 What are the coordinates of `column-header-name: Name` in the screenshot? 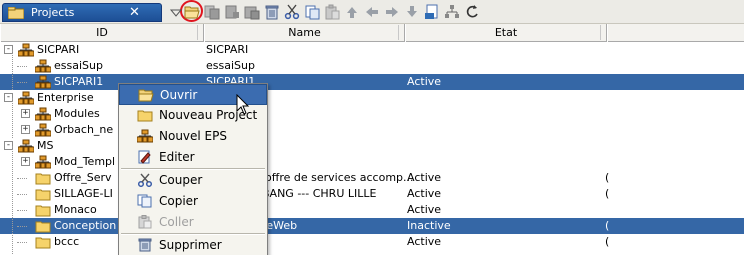 It's located at (304, 33).